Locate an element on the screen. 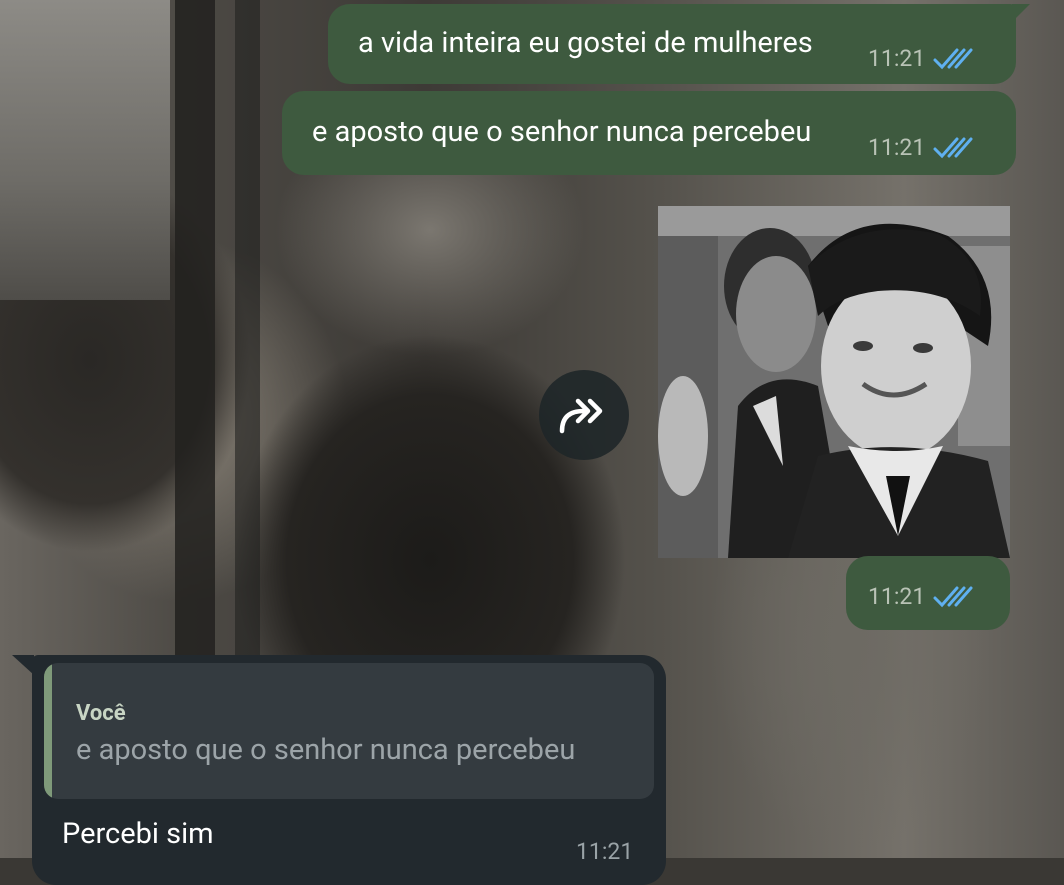 This screenshot has height=885, width=1064. message-photo is located at coordinates (834, 382).